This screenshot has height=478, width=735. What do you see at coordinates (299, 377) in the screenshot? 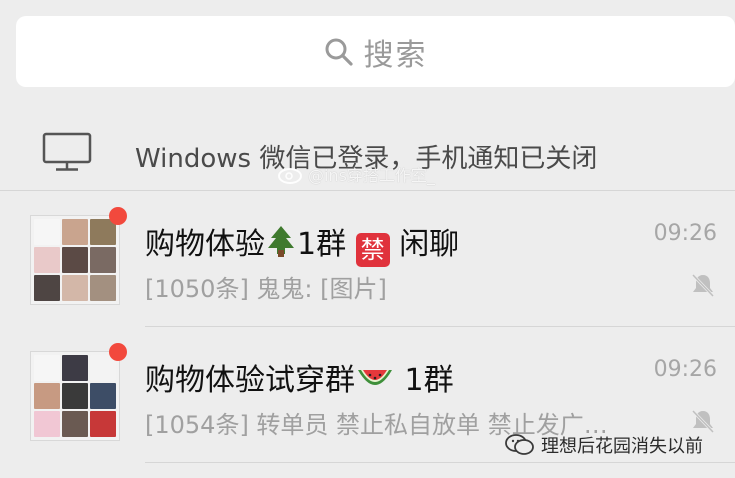
I see `chat-title: 购物体验试穿群 1群` at bounding box center [299, 377].